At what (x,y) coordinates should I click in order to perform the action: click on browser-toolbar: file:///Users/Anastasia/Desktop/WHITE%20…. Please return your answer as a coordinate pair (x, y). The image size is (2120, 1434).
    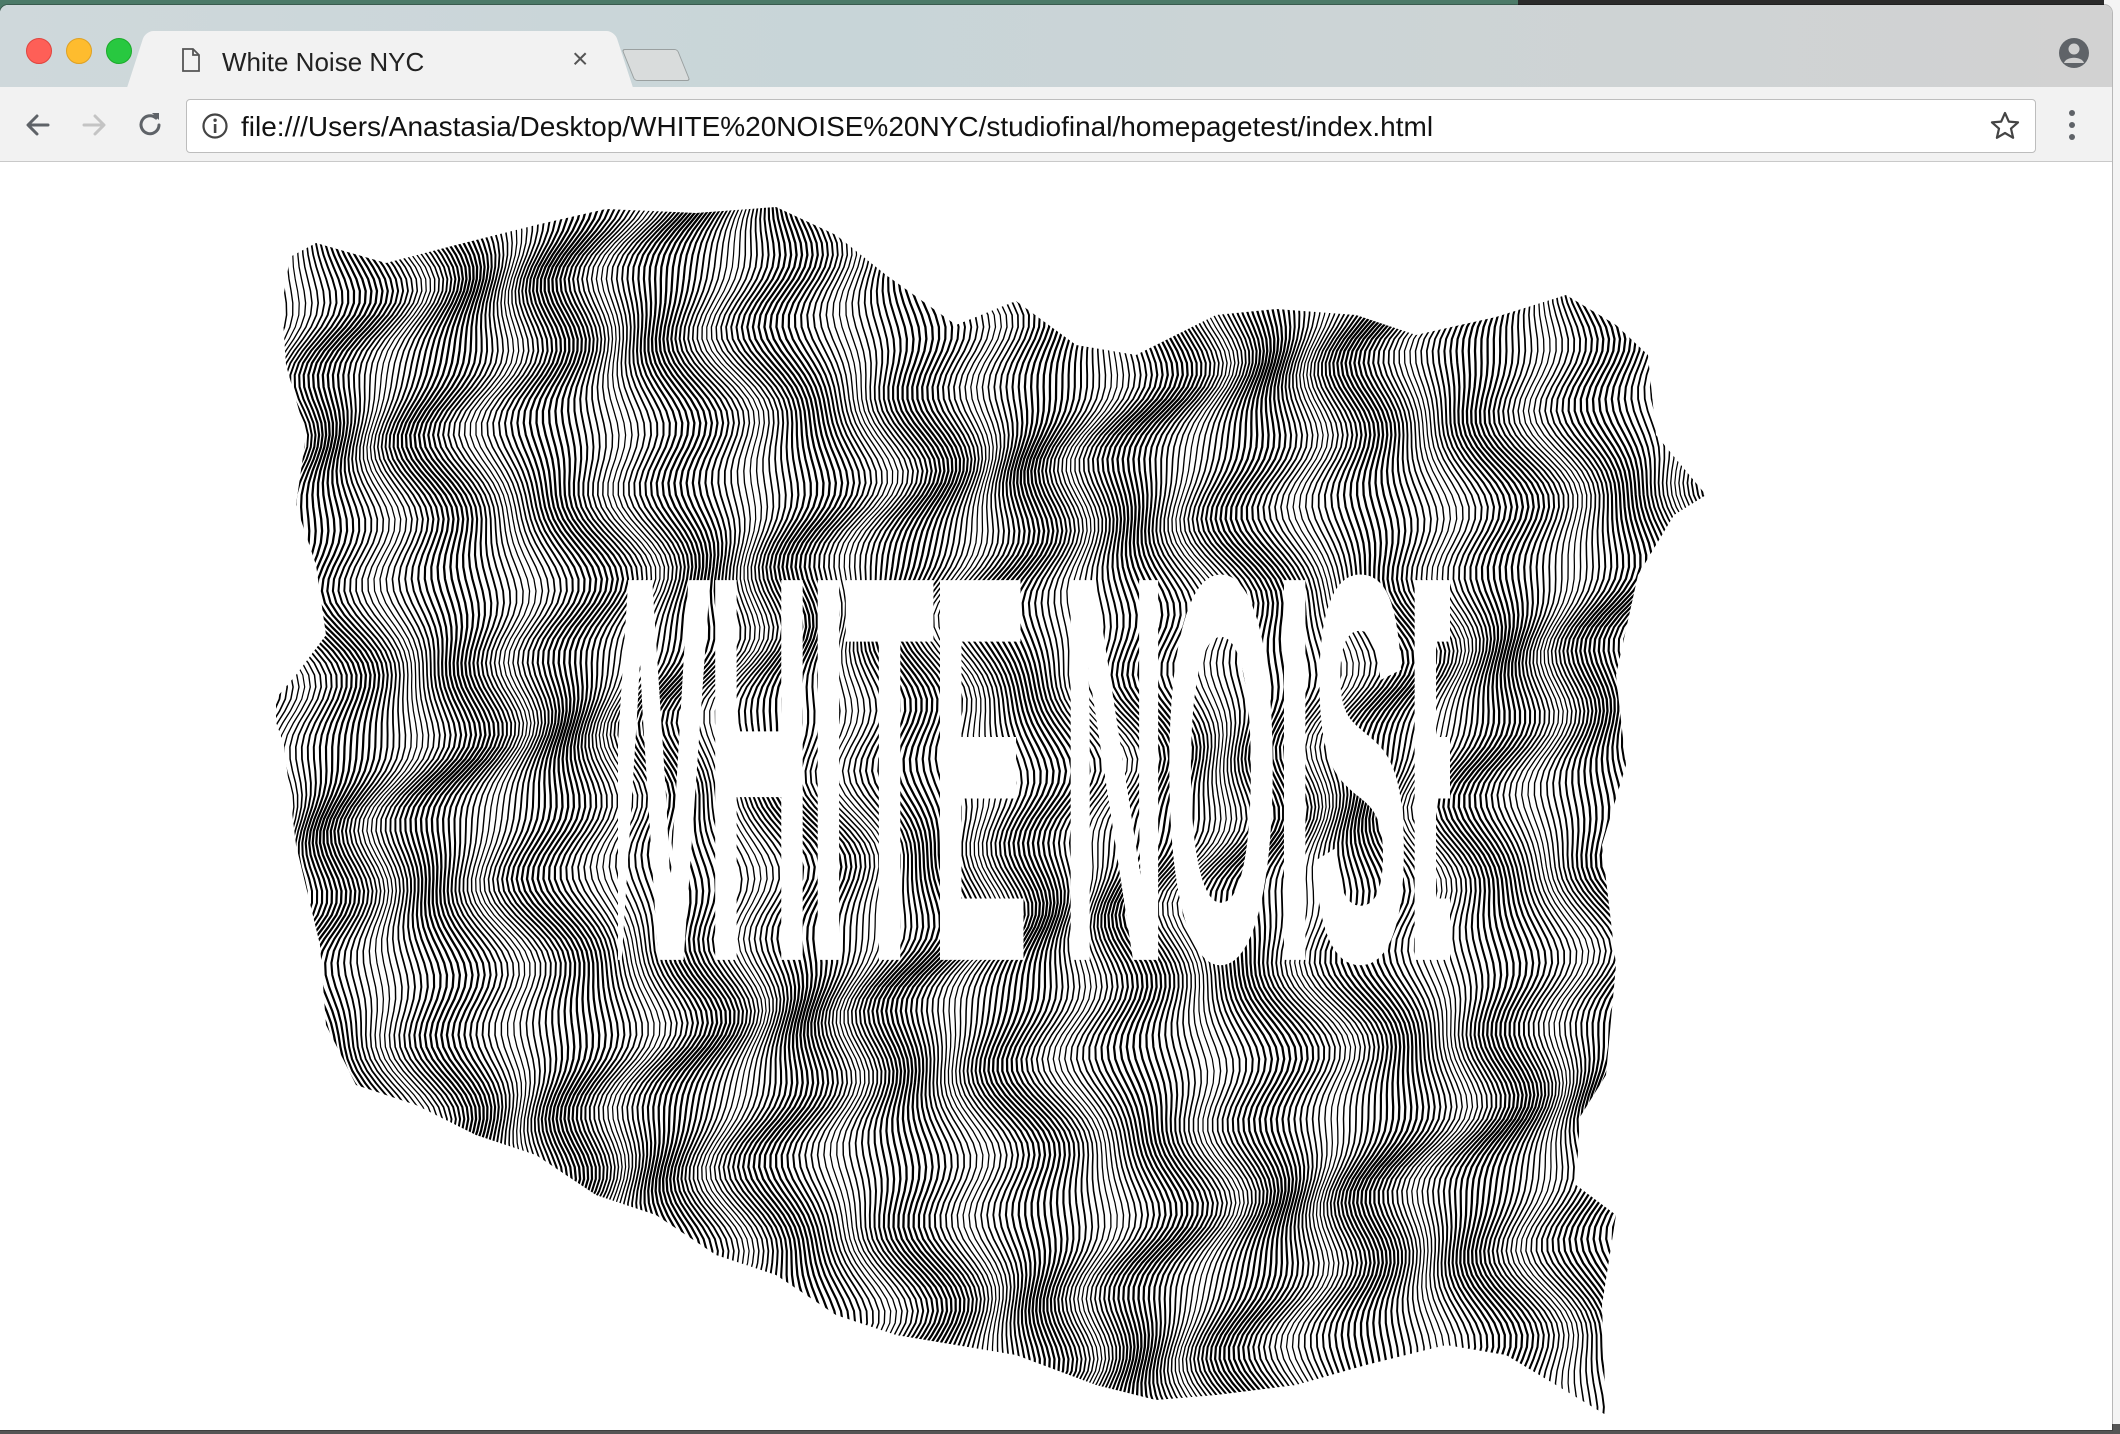
    Looking at the image, I should click on (1056, 124).